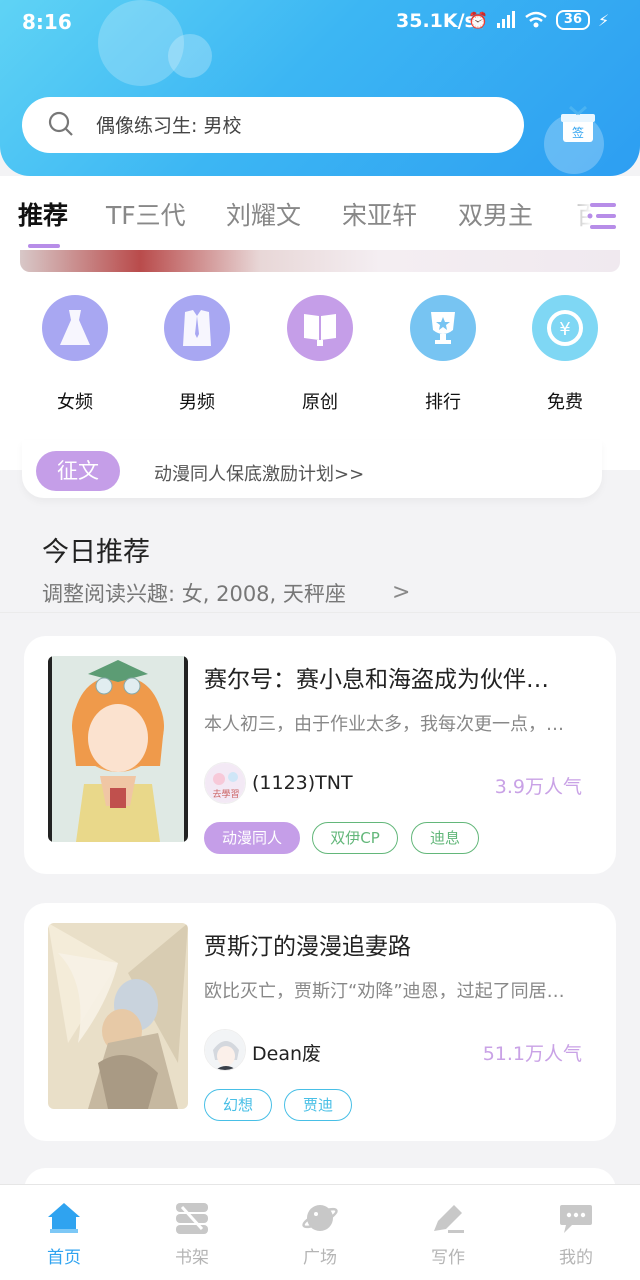 The width and height of the screenshot is (640, 1280). I want to click on book-icon, so click(320, 330).